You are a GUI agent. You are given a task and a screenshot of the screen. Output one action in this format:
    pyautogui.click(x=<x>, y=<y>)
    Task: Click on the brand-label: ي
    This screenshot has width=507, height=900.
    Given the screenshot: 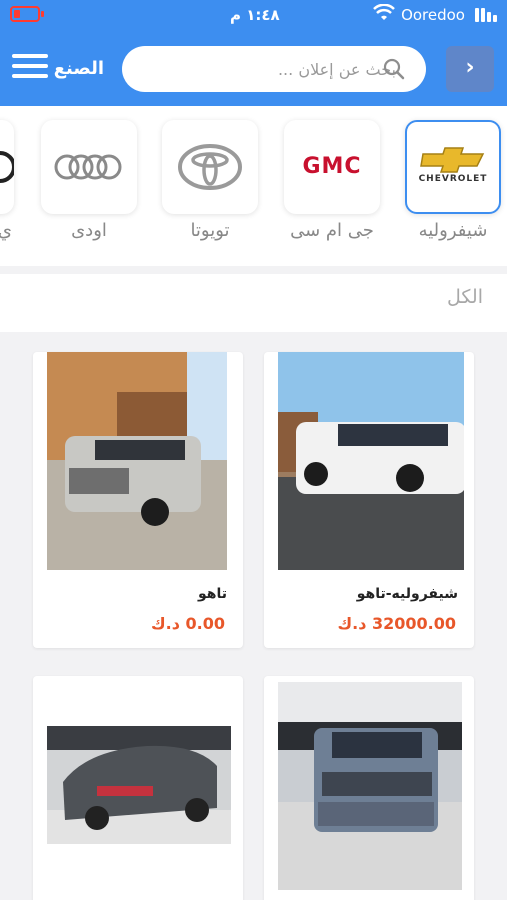 What is the action you would take?
    pyautogui.click(x=6, y=230)
    